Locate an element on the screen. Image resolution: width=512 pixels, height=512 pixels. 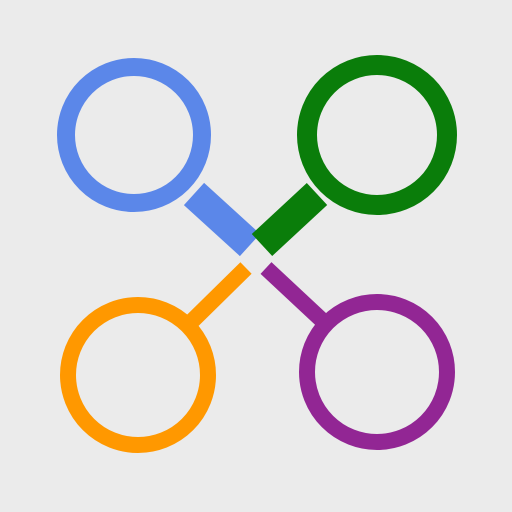
orange-handle is located at coordinates (216, 297).